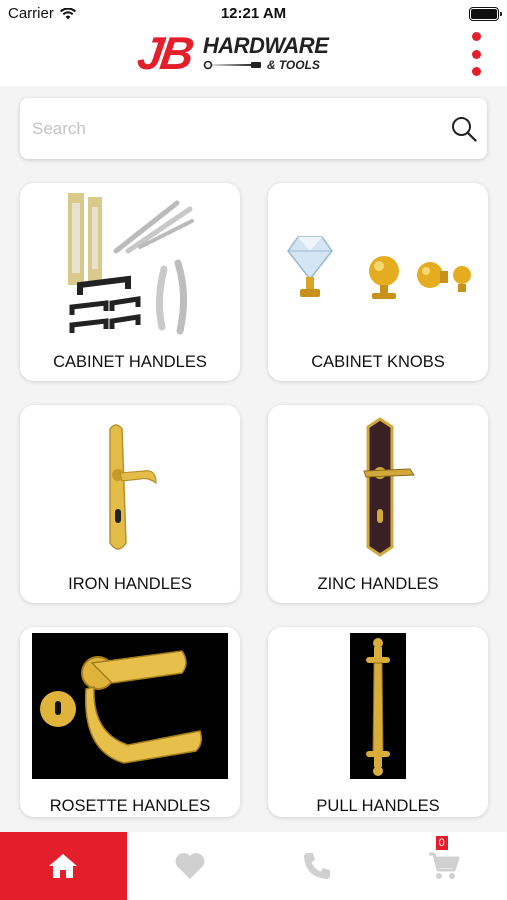 Image resolution: width=507 pixels, height=900 pixels. Describe the element at coordinates (232, 64) in the screenshot. I see `wrench-icon` at that location.